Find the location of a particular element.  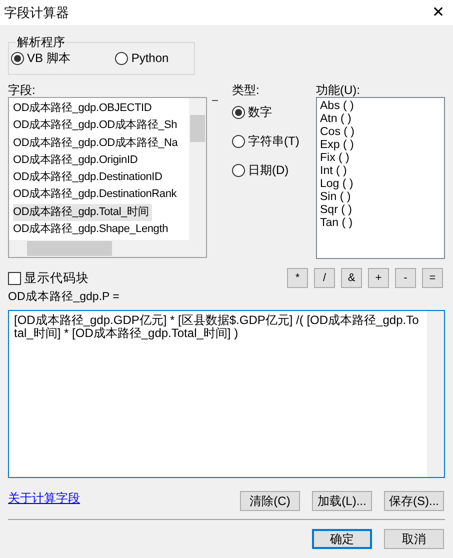

functions-label: 功能(U): is located at coordinates (338, 89).